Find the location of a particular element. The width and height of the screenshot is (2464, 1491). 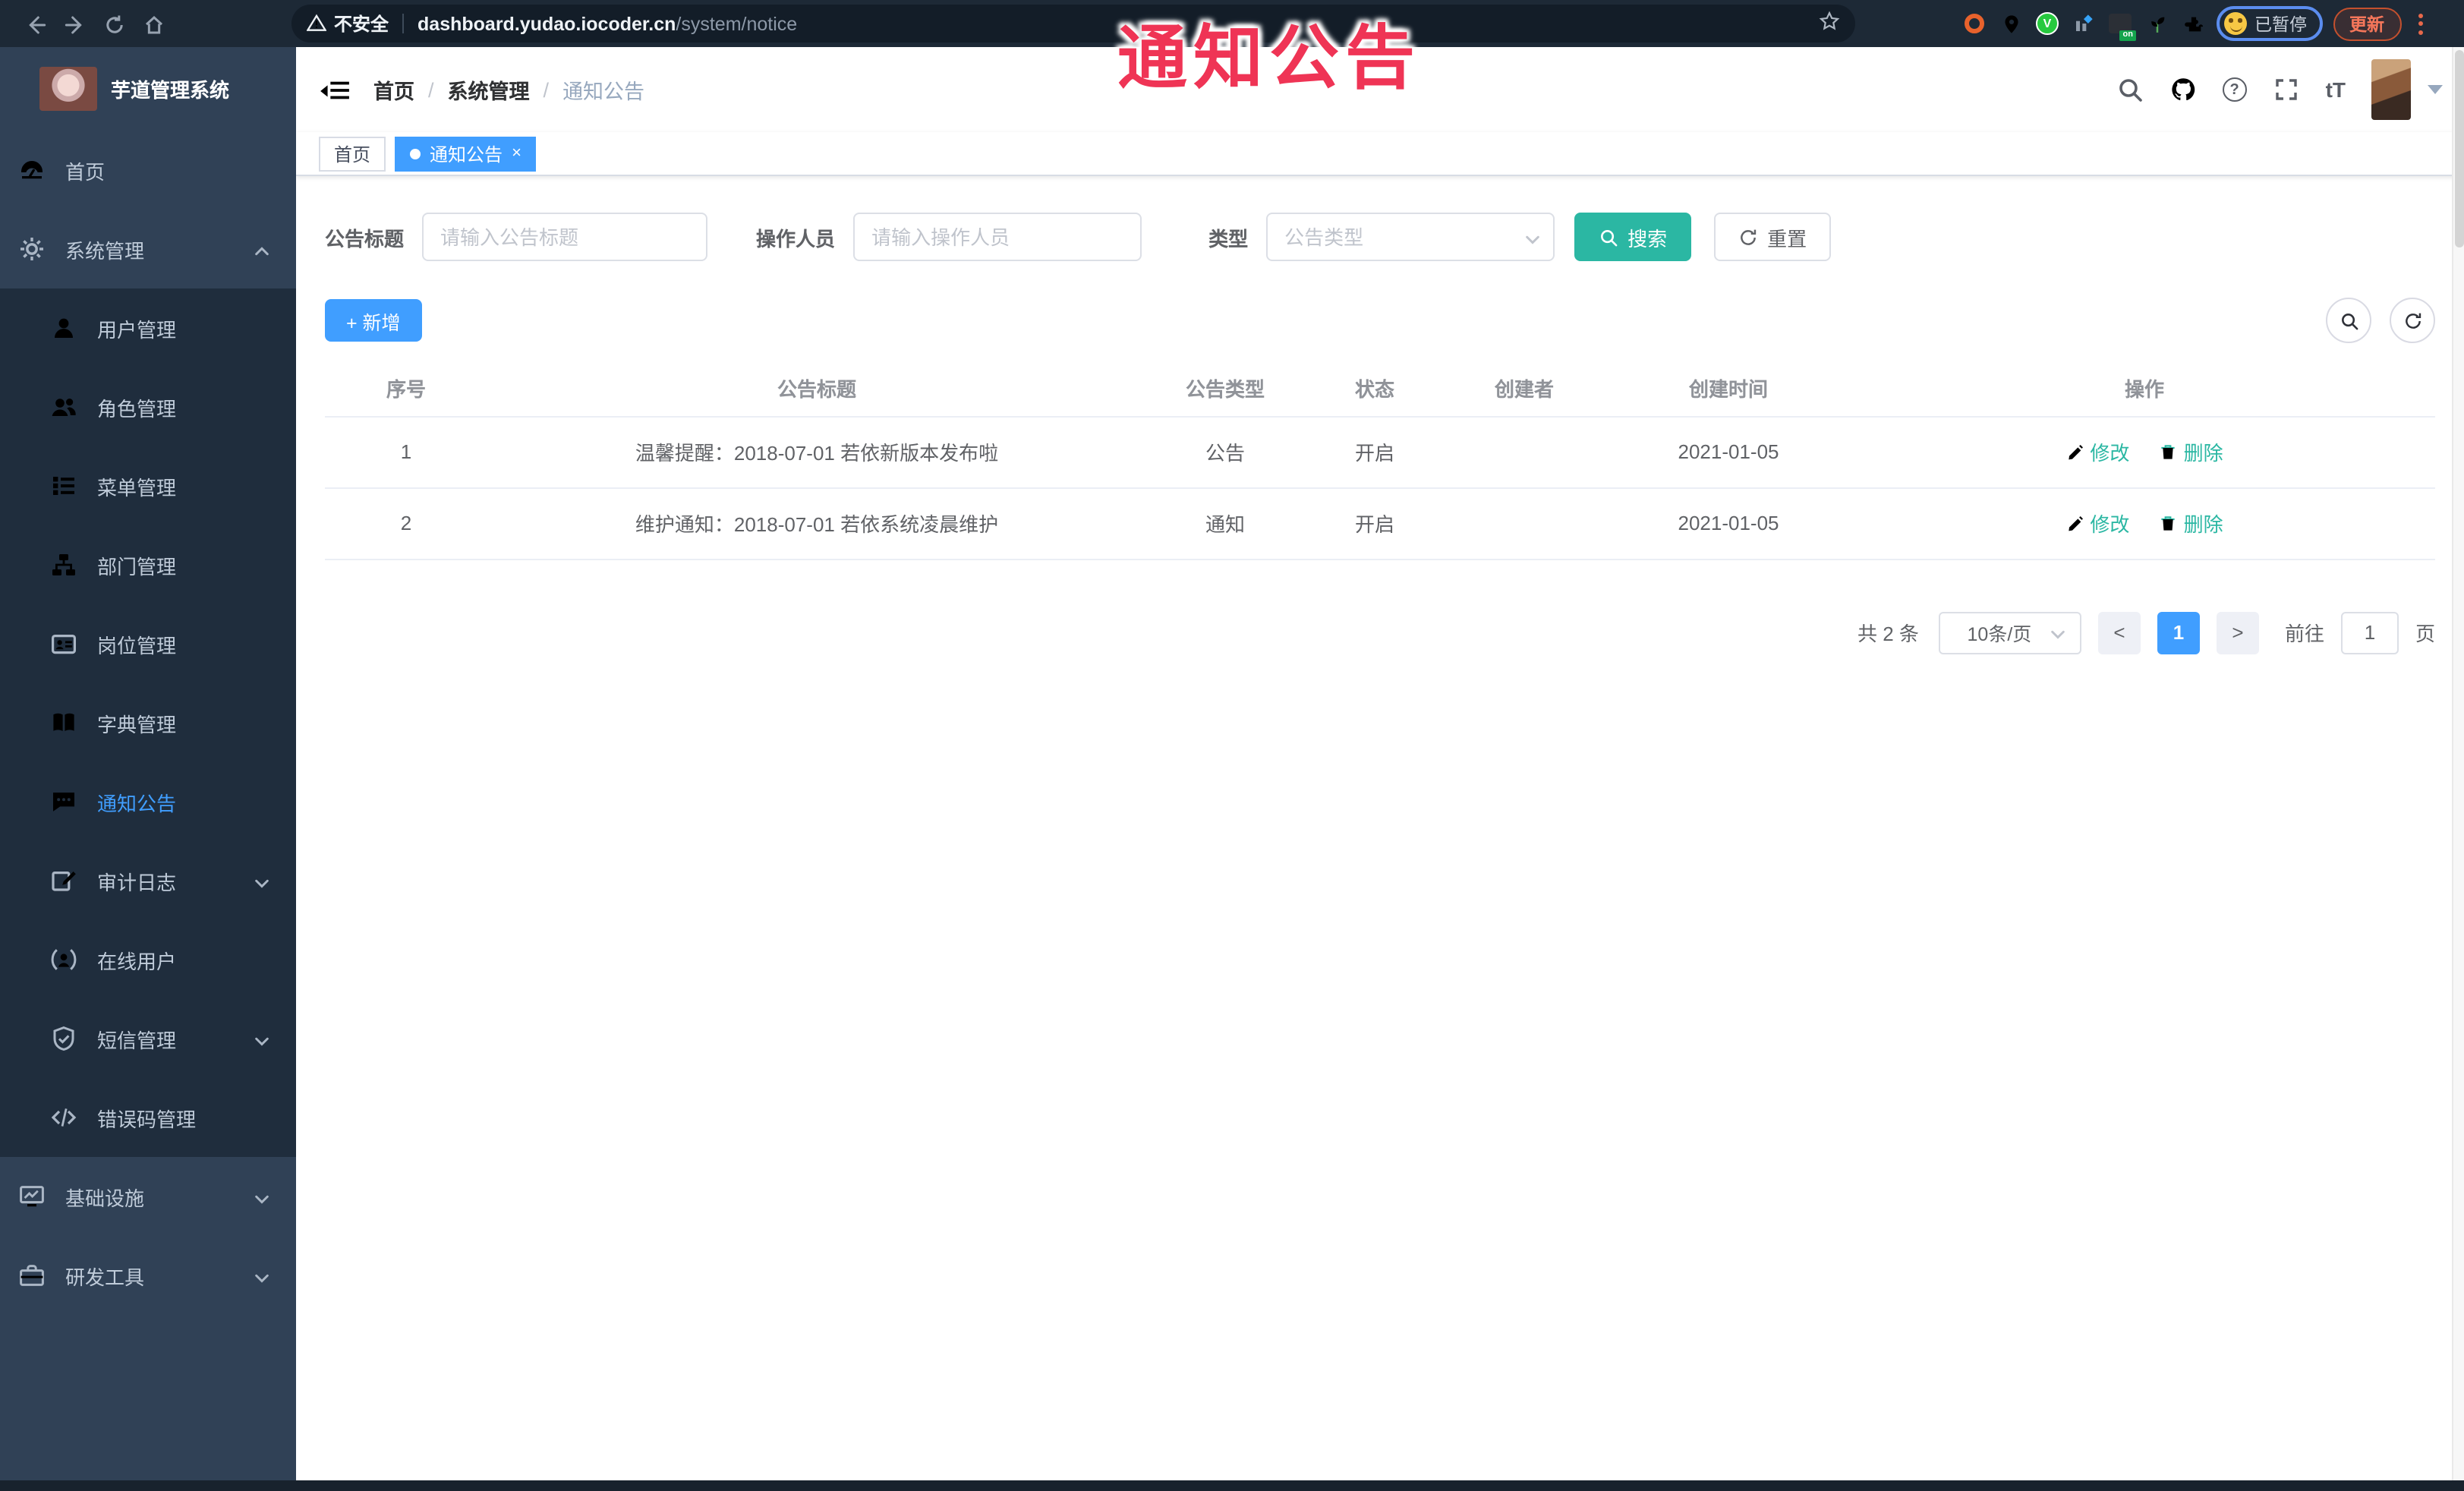

caret-down-icon is located at coordinates (2435, 89).